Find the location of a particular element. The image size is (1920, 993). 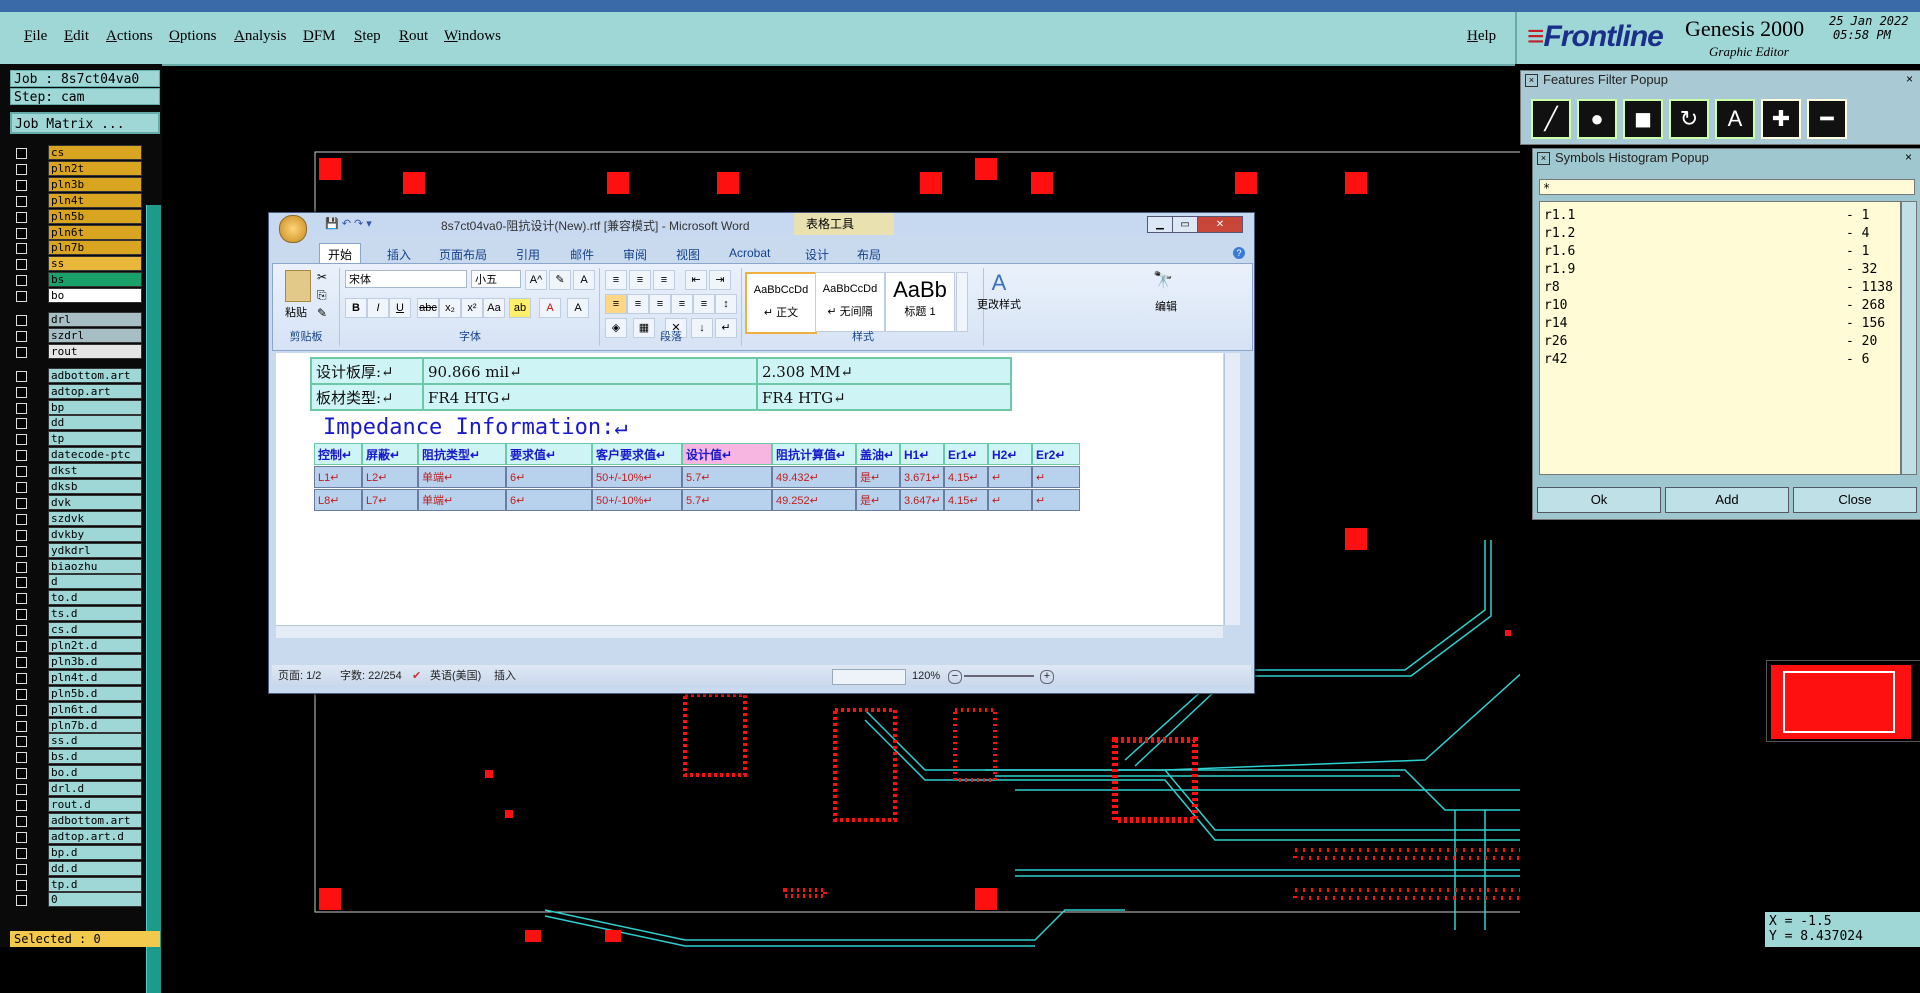

quick-access-icons: 💾 ↶ ↷ ▾ is located at coordinates (348, 223).